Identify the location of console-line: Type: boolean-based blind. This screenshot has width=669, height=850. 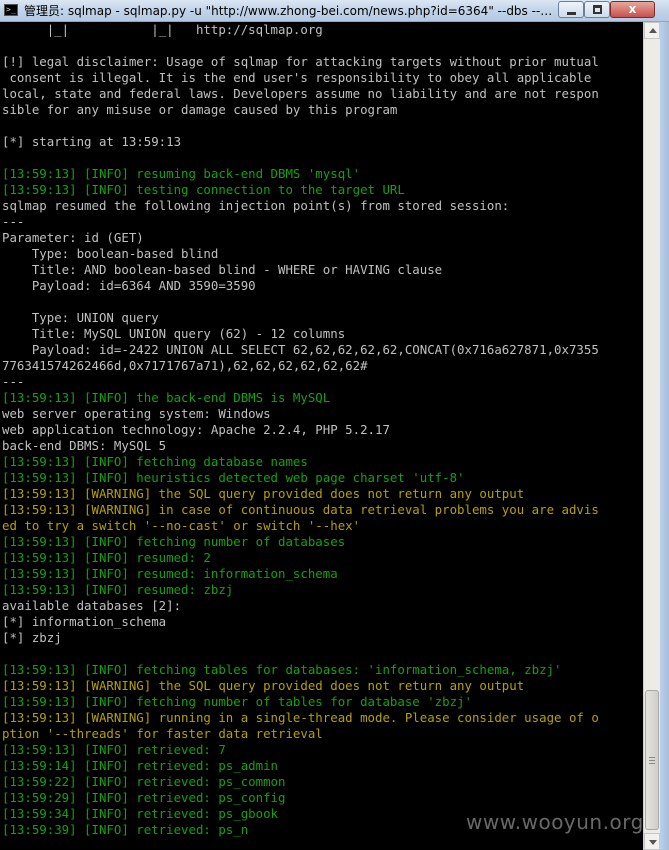
(110, 253).